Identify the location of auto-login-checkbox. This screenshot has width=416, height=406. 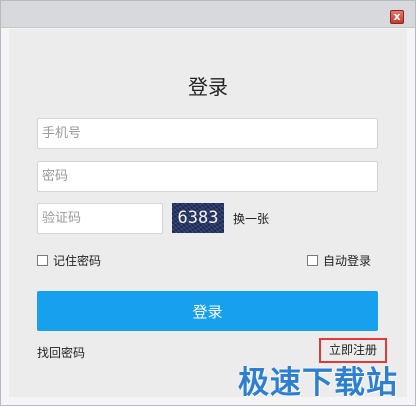
(312, 260).